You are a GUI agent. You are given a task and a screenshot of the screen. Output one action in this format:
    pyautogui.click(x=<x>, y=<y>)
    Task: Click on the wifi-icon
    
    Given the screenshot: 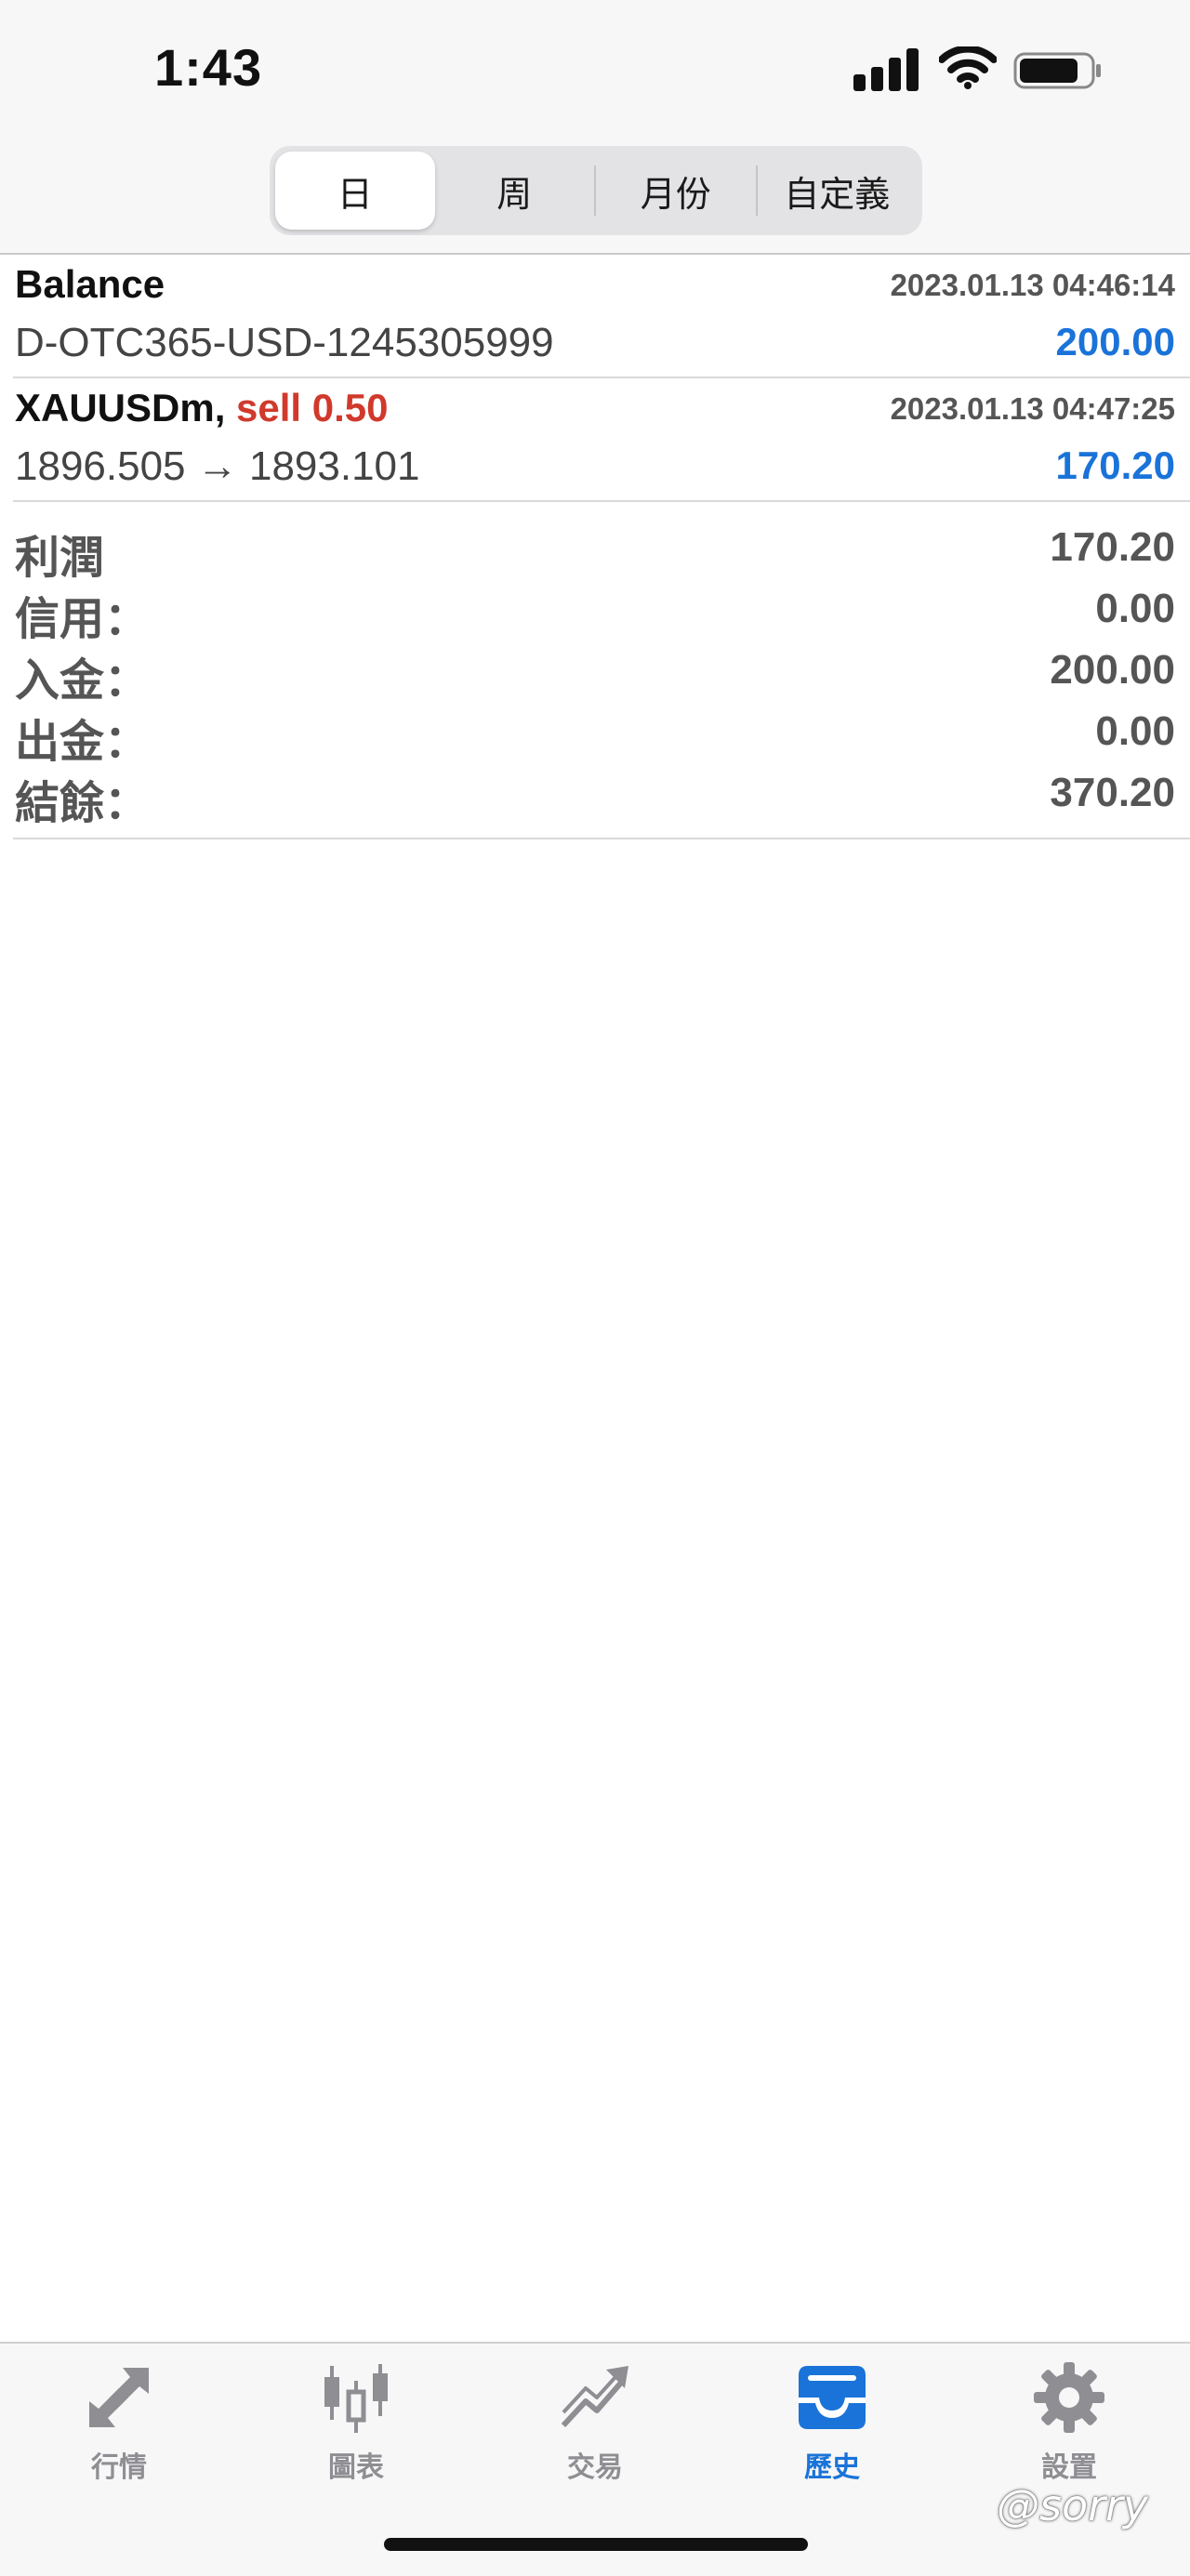 What is the action you would take?
    pyautogui.click(x=968, y=67)
    